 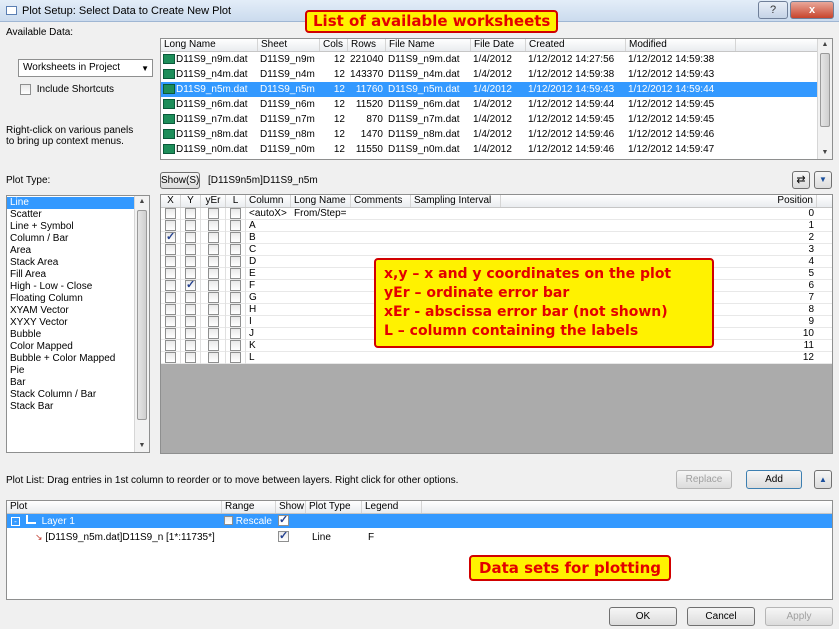 I want to click on column-header-cell: Y, so click(x=191, y=201).